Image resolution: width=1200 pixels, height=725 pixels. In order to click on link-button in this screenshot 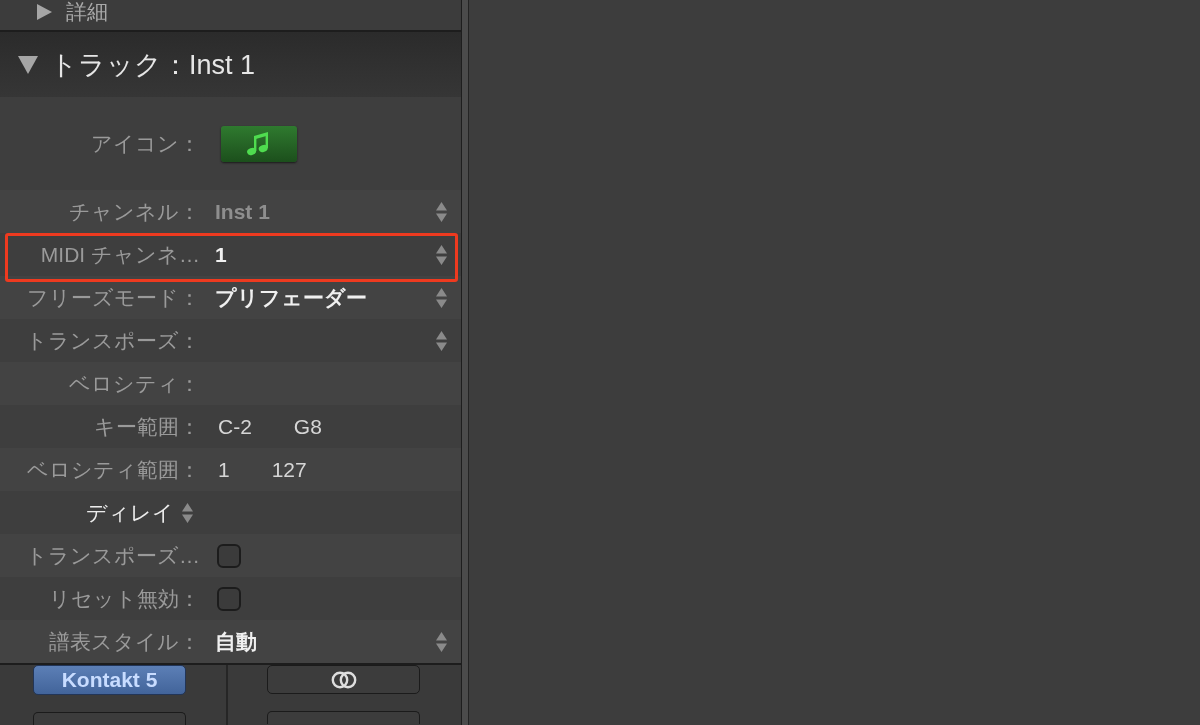, I will do `click(343, 679)`.